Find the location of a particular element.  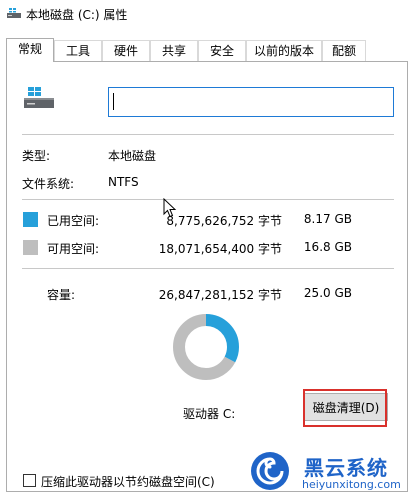

type-label: 类型: is located at coordinates (36, 156).